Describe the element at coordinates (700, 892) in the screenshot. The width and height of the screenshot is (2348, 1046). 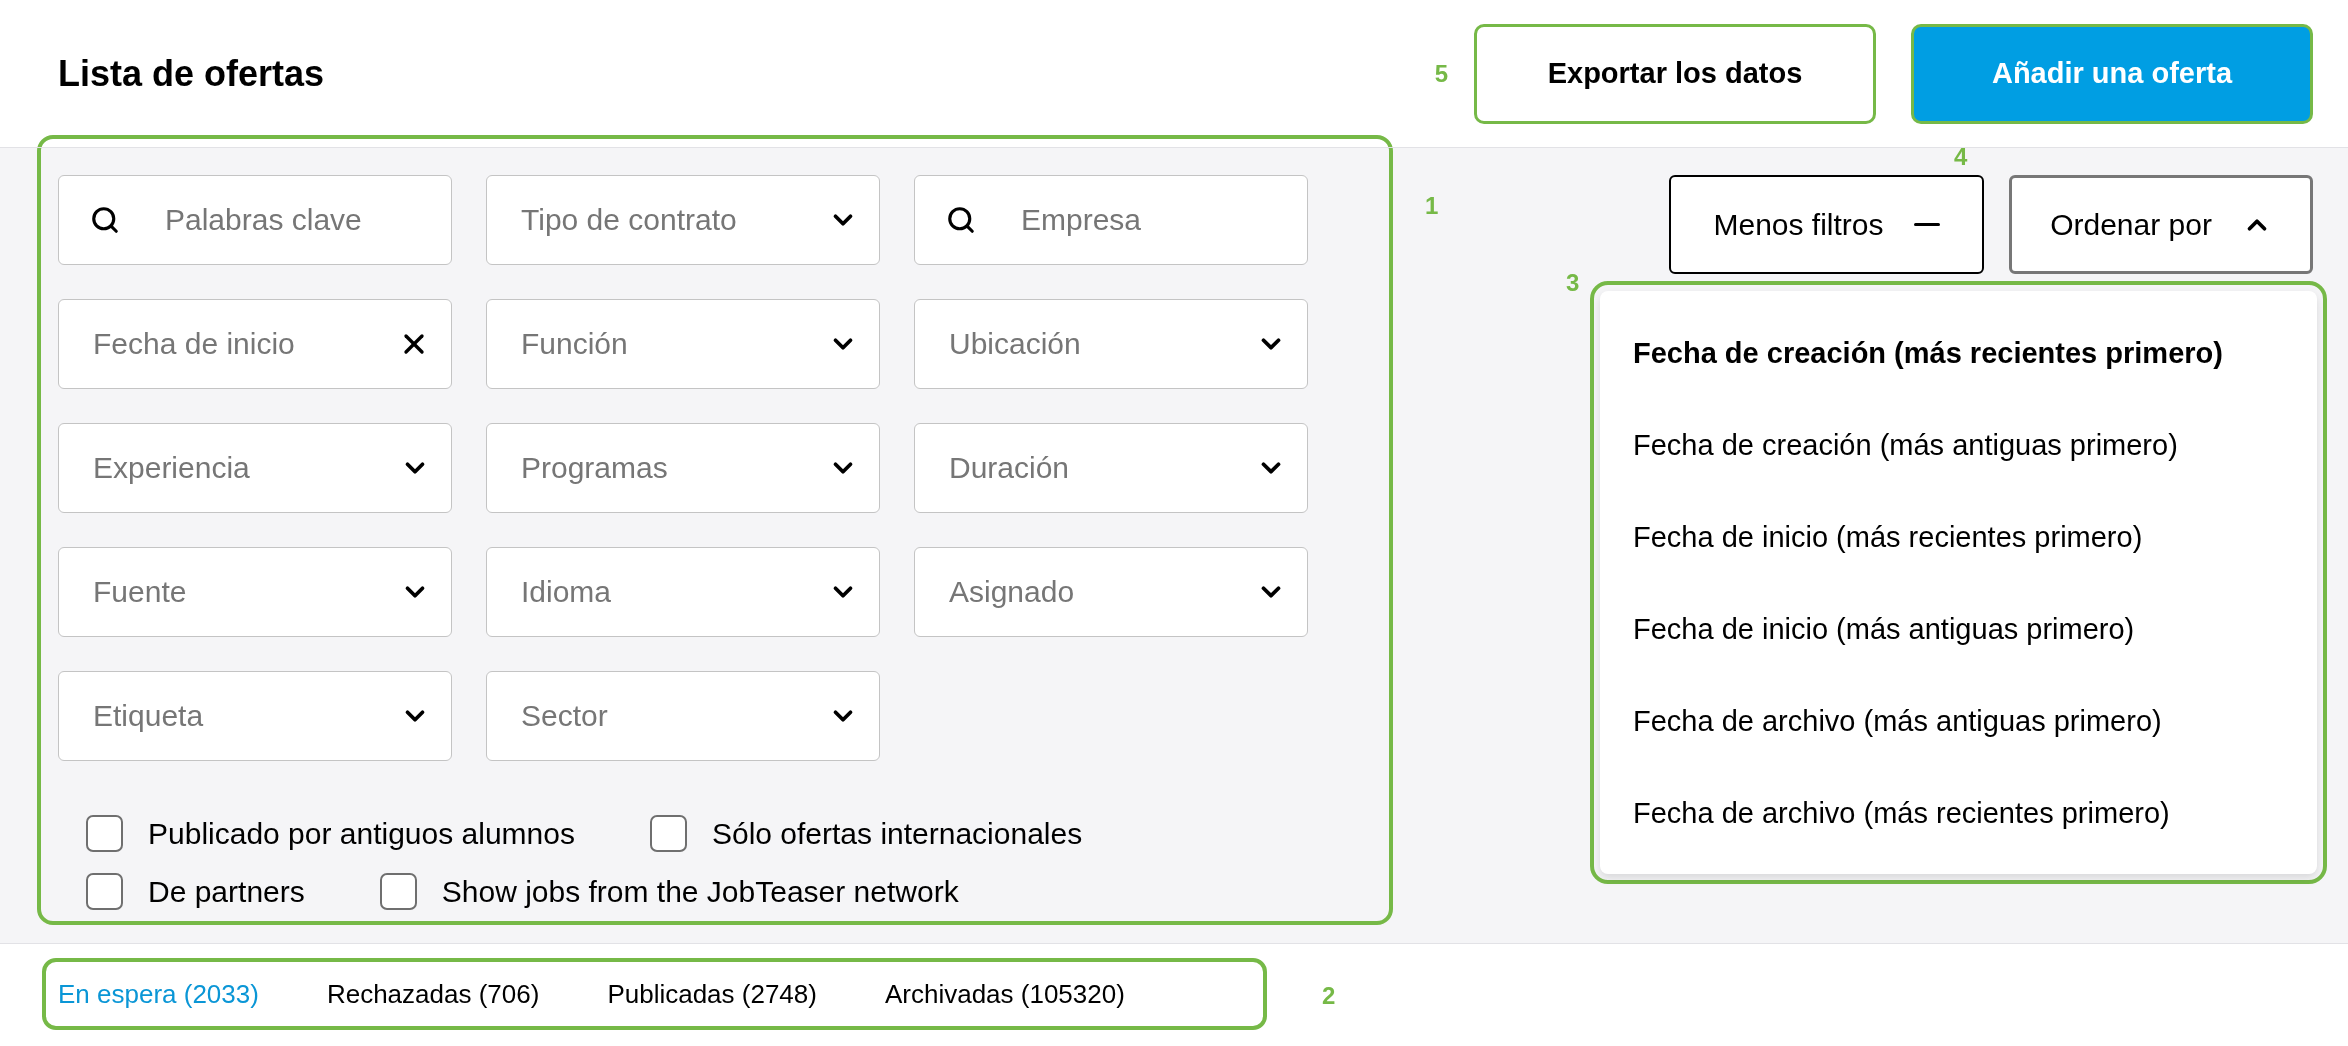
I see `checkbox-label: Show jobs from the JobTeaser network` at that location.